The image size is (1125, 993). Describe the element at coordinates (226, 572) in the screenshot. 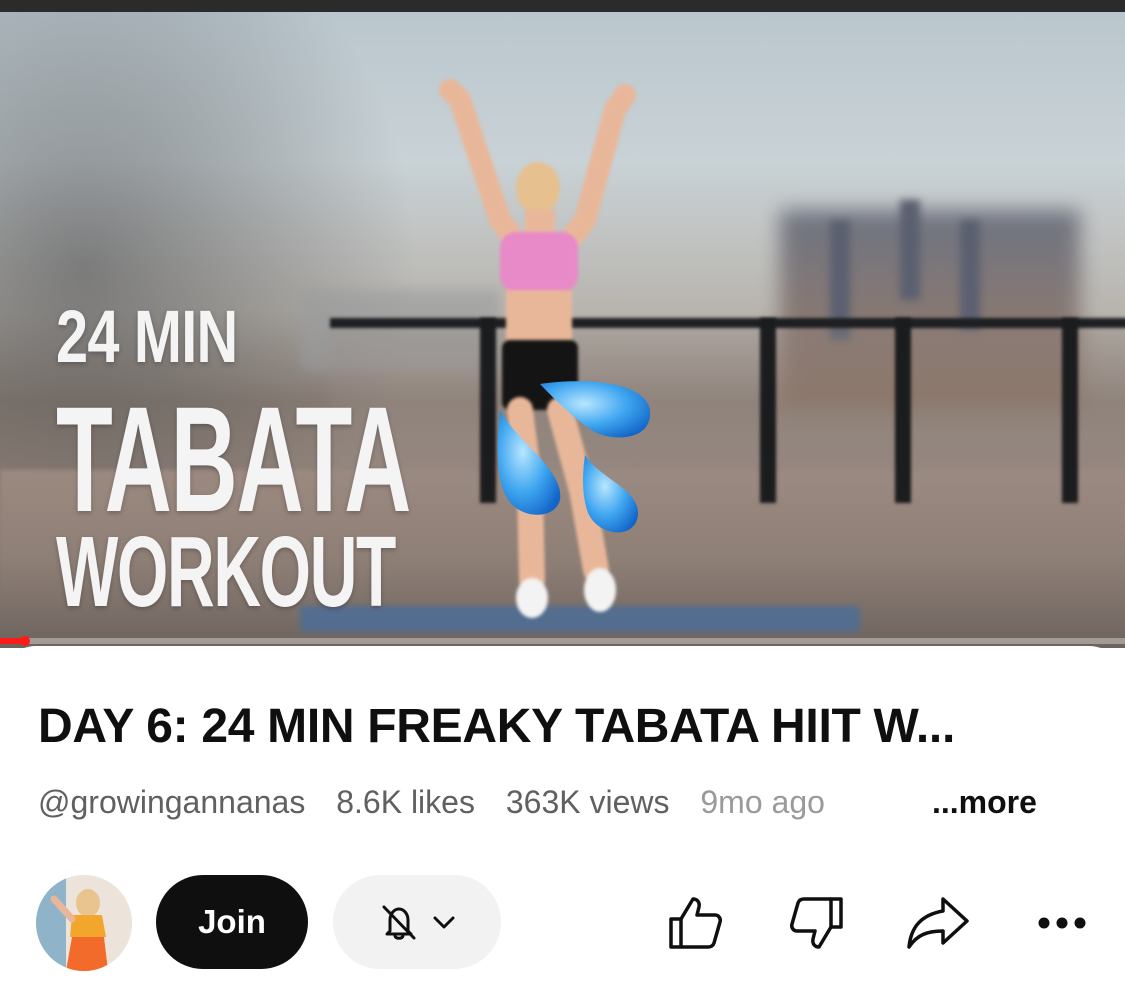

I see `overlay-line-workout: WORKOUT` at that location.